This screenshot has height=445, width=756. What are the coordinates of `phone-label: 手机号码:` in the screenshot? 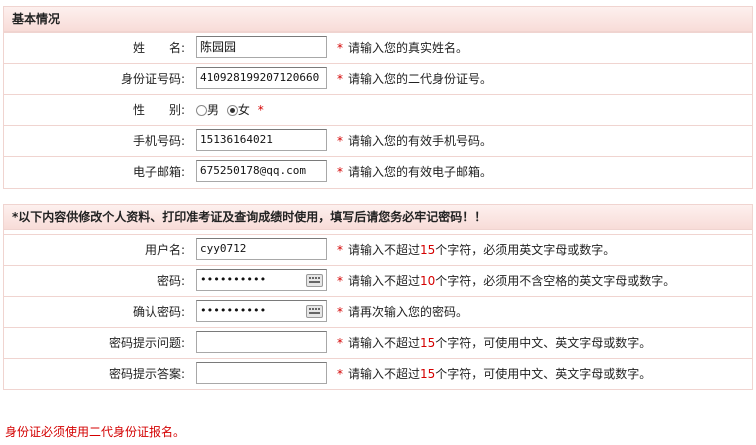 It's located at (158, 141).